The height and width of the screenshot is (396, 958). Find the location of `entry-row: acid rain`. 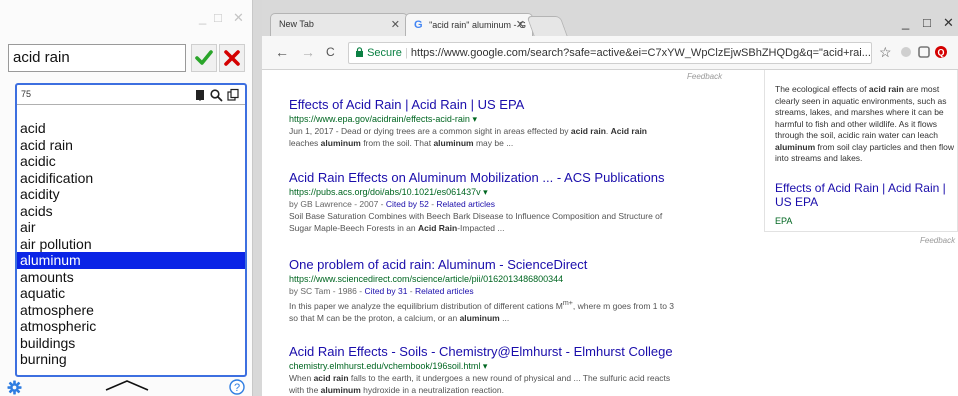

entry-row: acid rain is located at coordinates (128, 58).